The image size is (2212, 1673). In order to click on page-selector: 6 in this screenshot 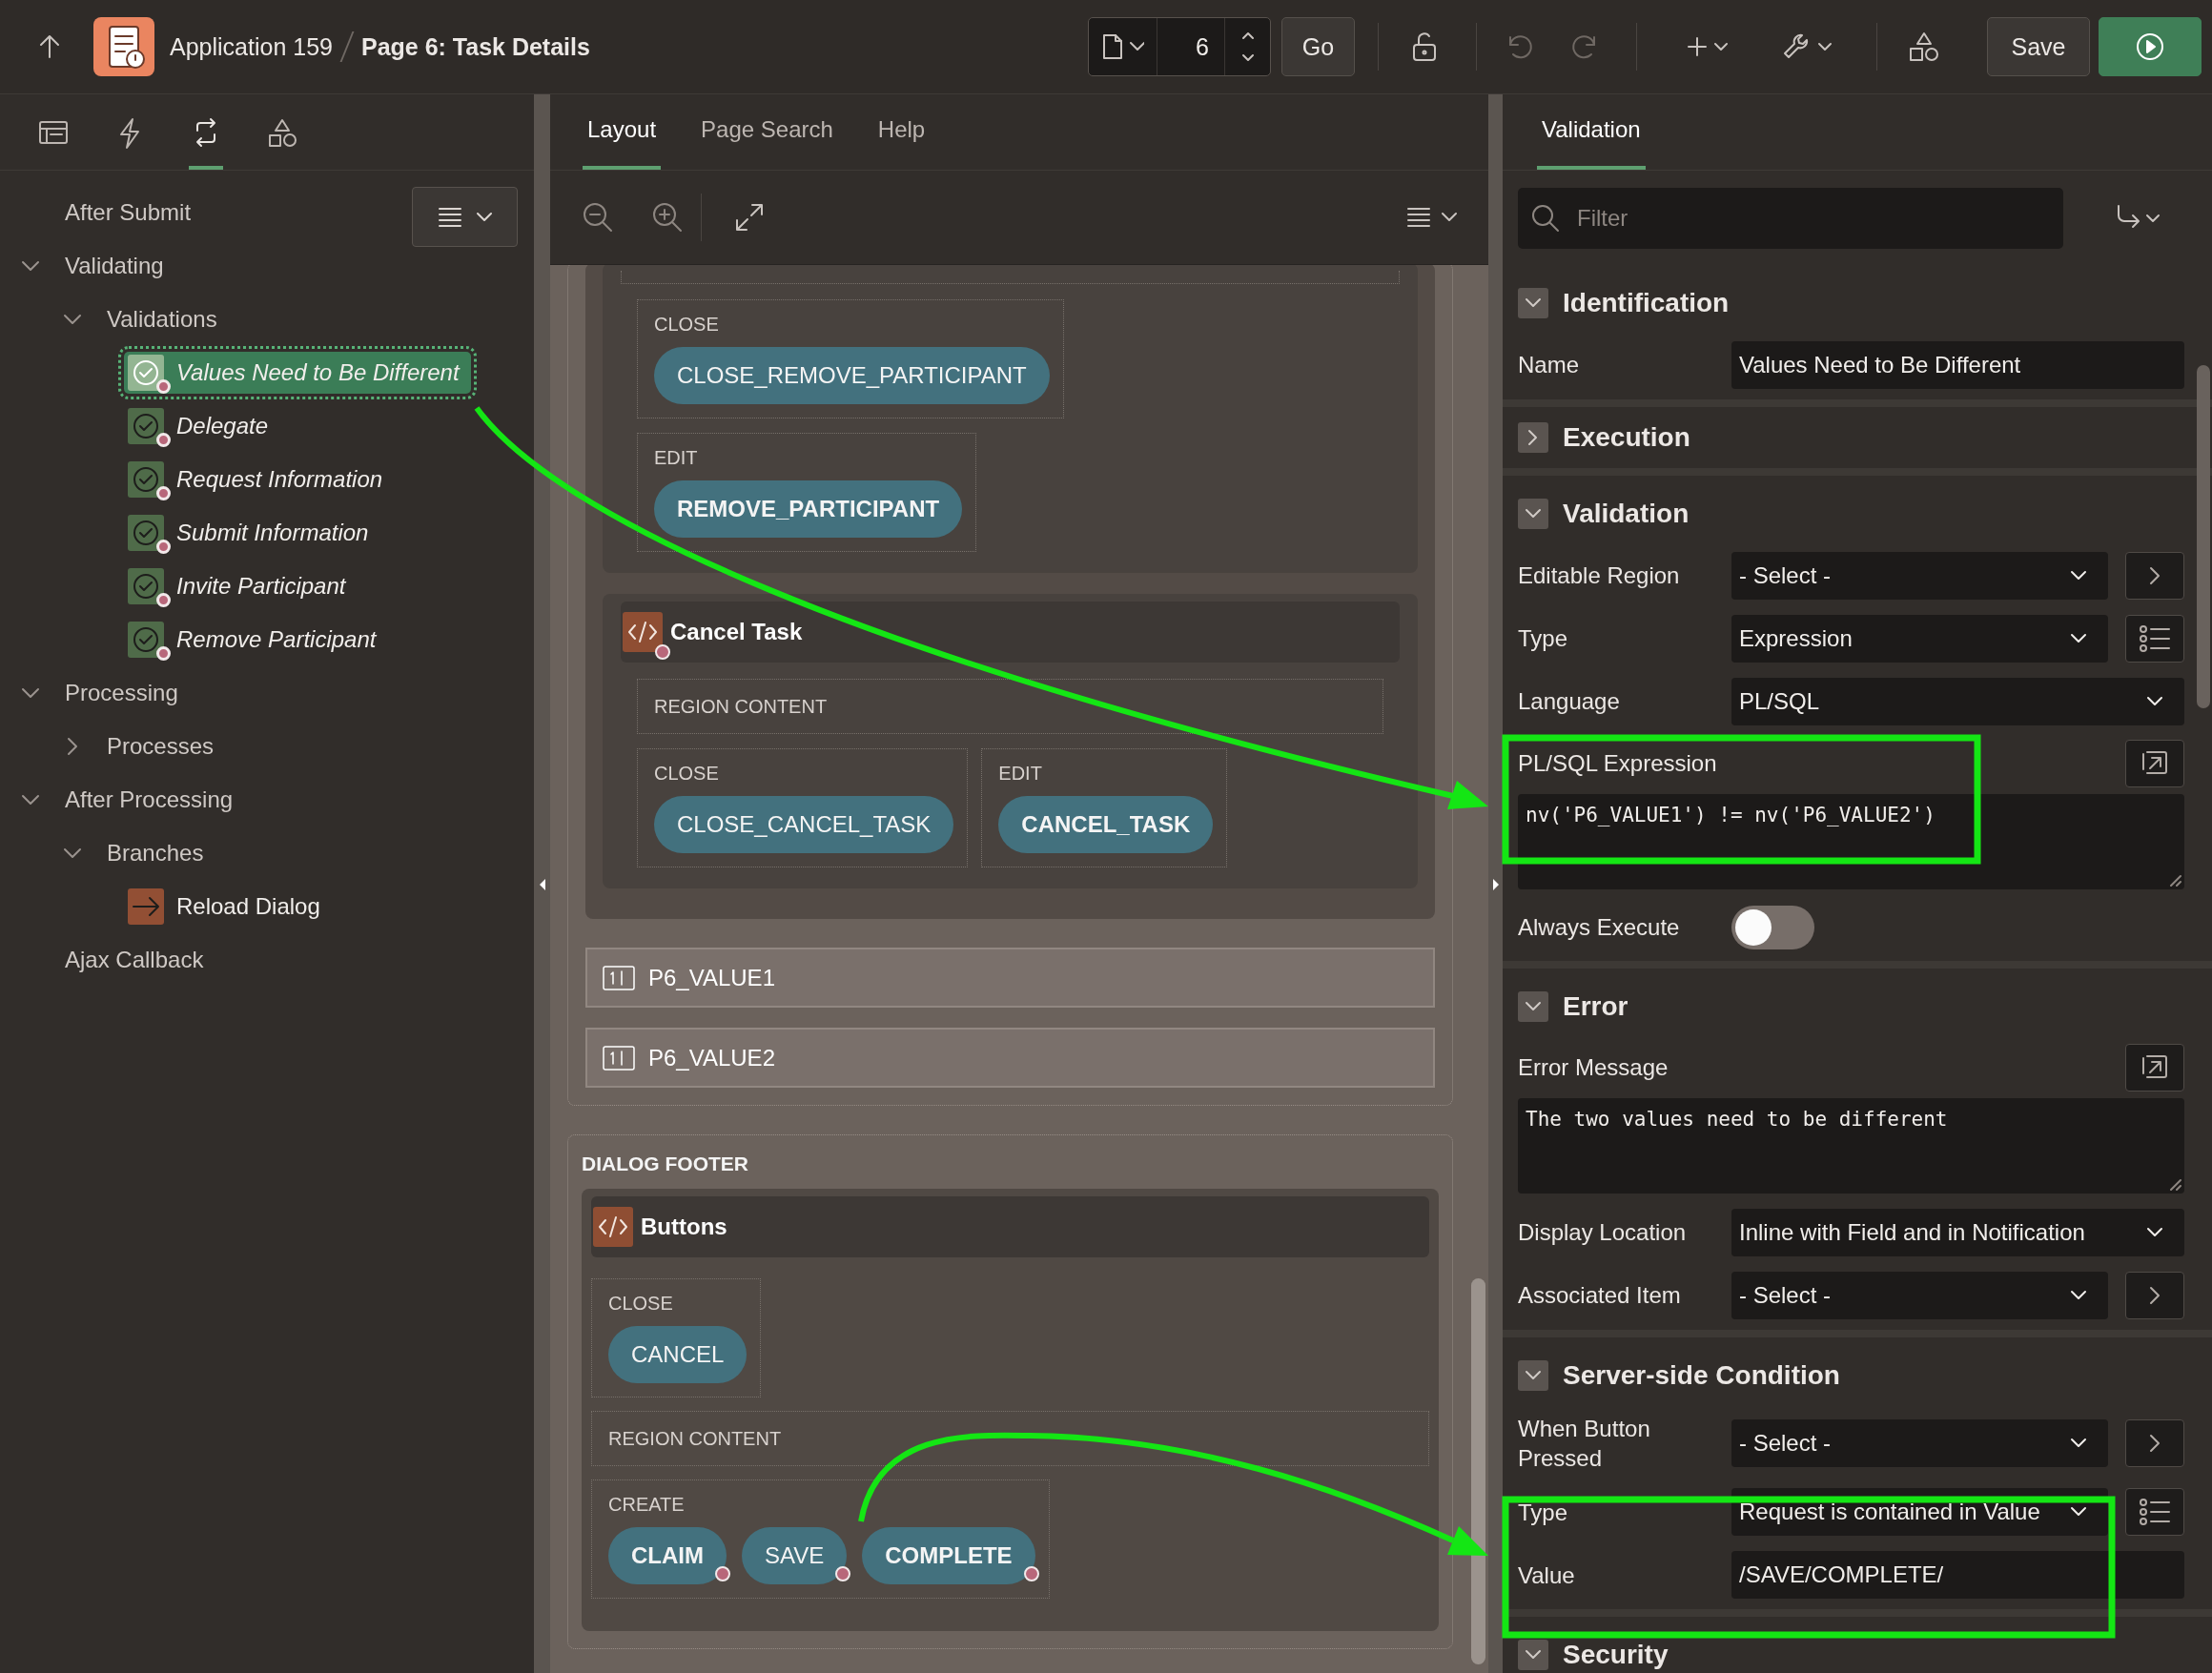, I will do `click(1179, 46)`.